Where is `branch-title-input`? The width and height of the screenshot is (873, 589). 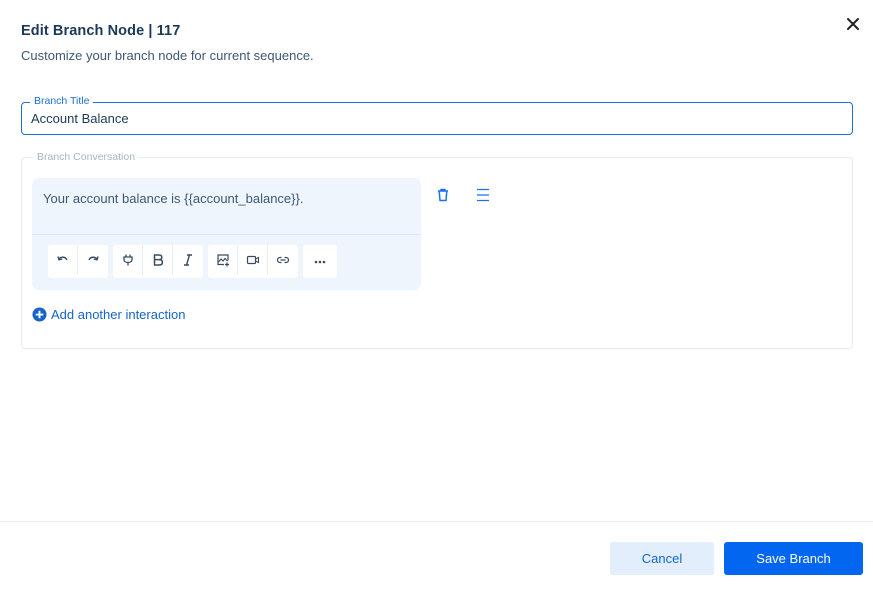
branch-title-input is located at coordinates (431, 118).